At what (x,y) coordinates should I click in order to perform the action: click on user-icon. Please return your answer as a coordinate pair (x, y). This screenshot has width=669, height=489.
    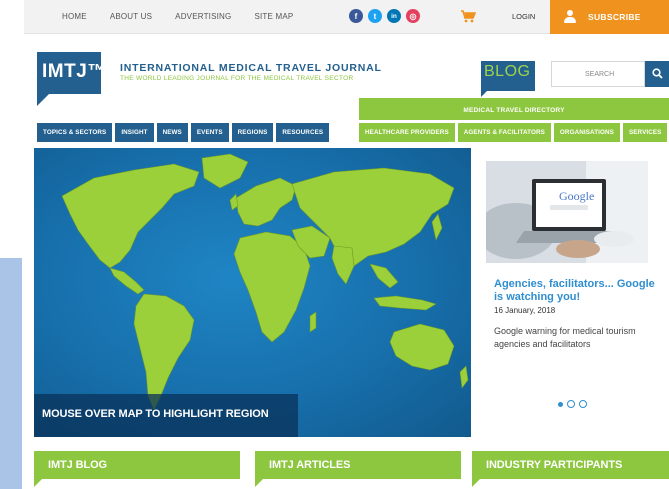
    Looking at the image, I should click on (570, 17).